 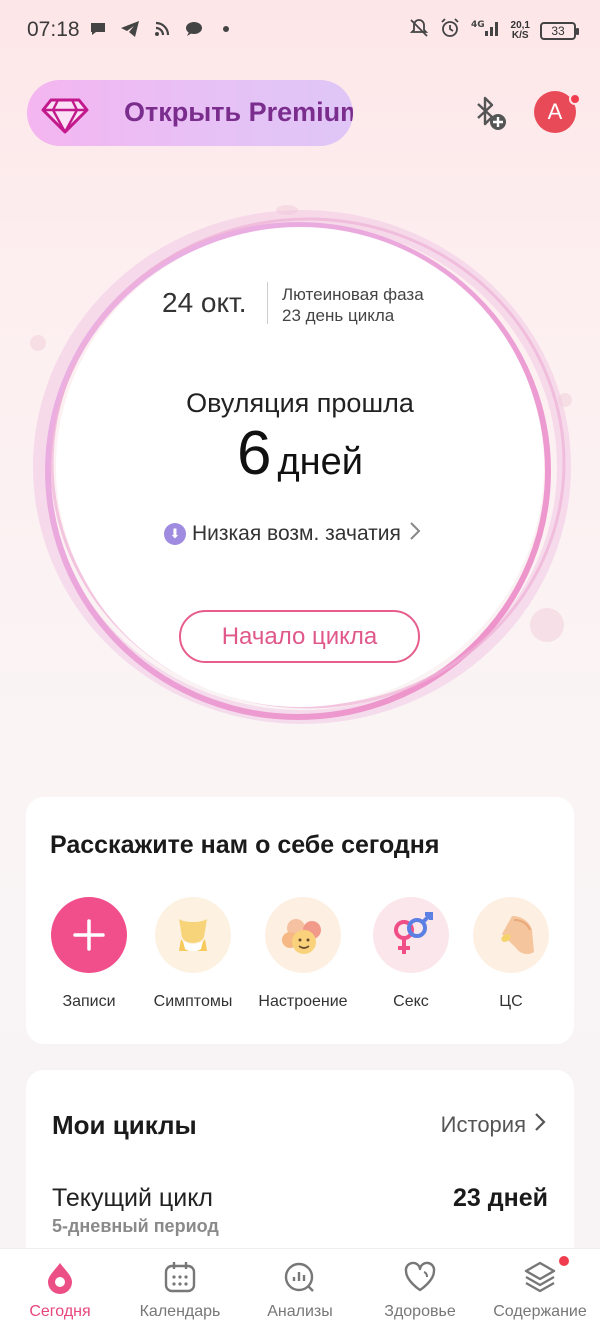 What do you see at coordinates (555, 111) in the screenshot?
I see `avatar-letter: A` at bounding box center [555, 111].